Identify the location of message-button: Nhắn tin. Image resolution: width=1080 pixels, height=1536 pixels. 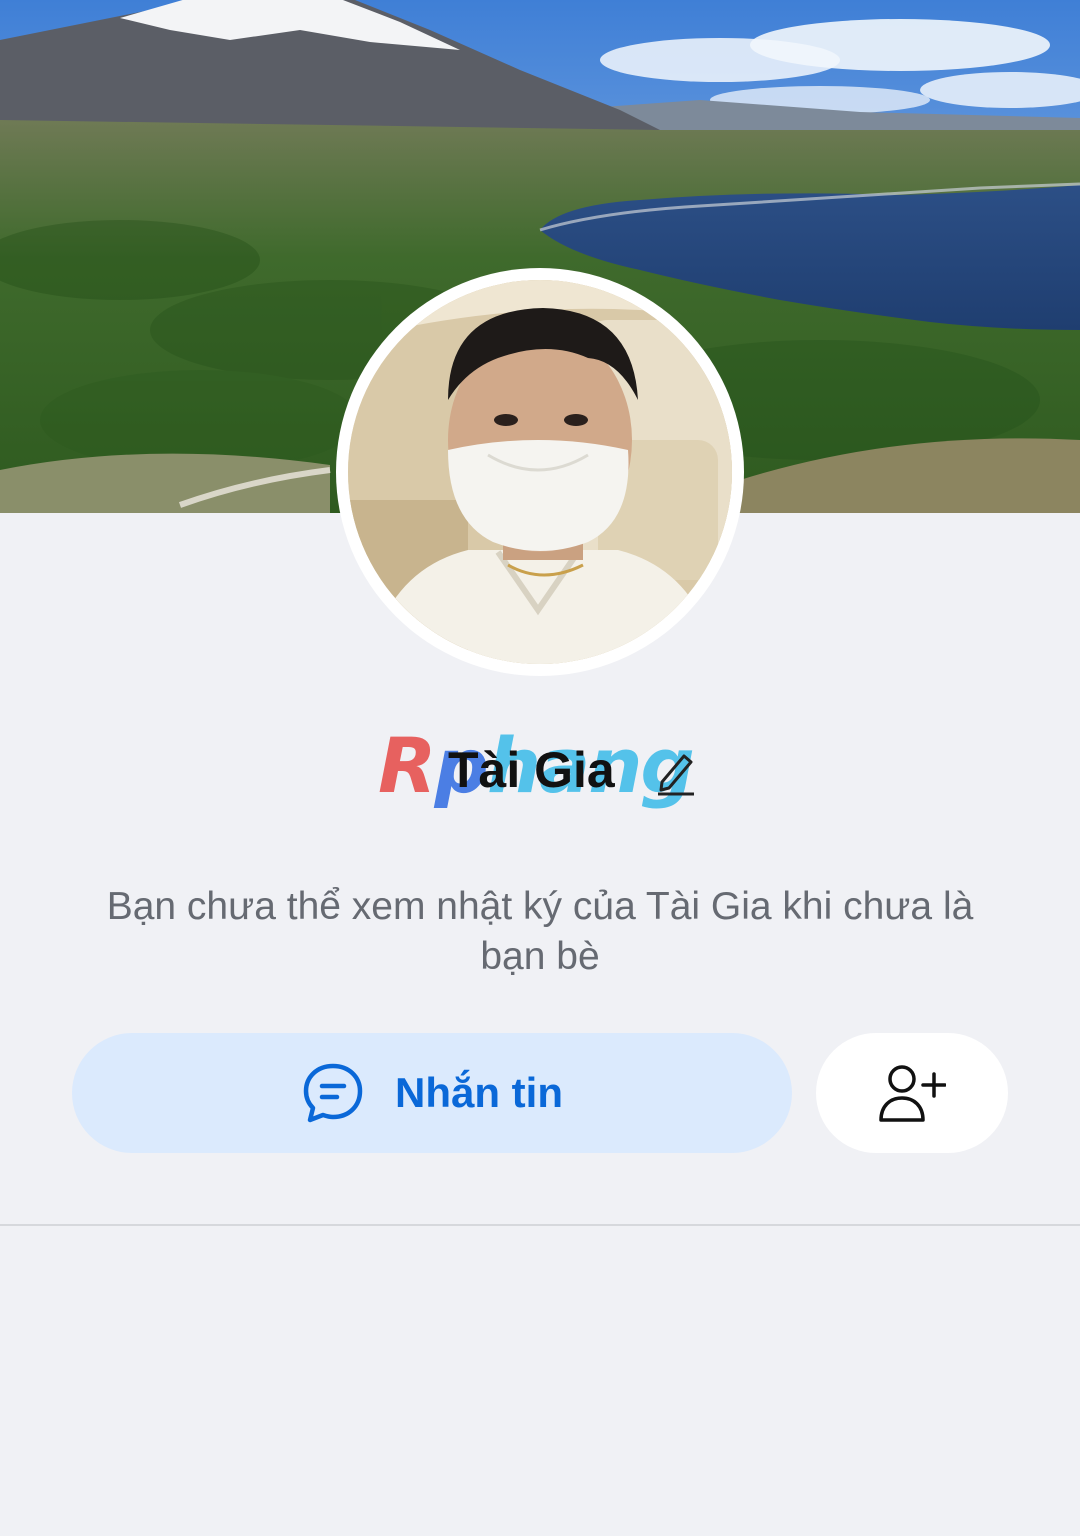
(432, 1093).